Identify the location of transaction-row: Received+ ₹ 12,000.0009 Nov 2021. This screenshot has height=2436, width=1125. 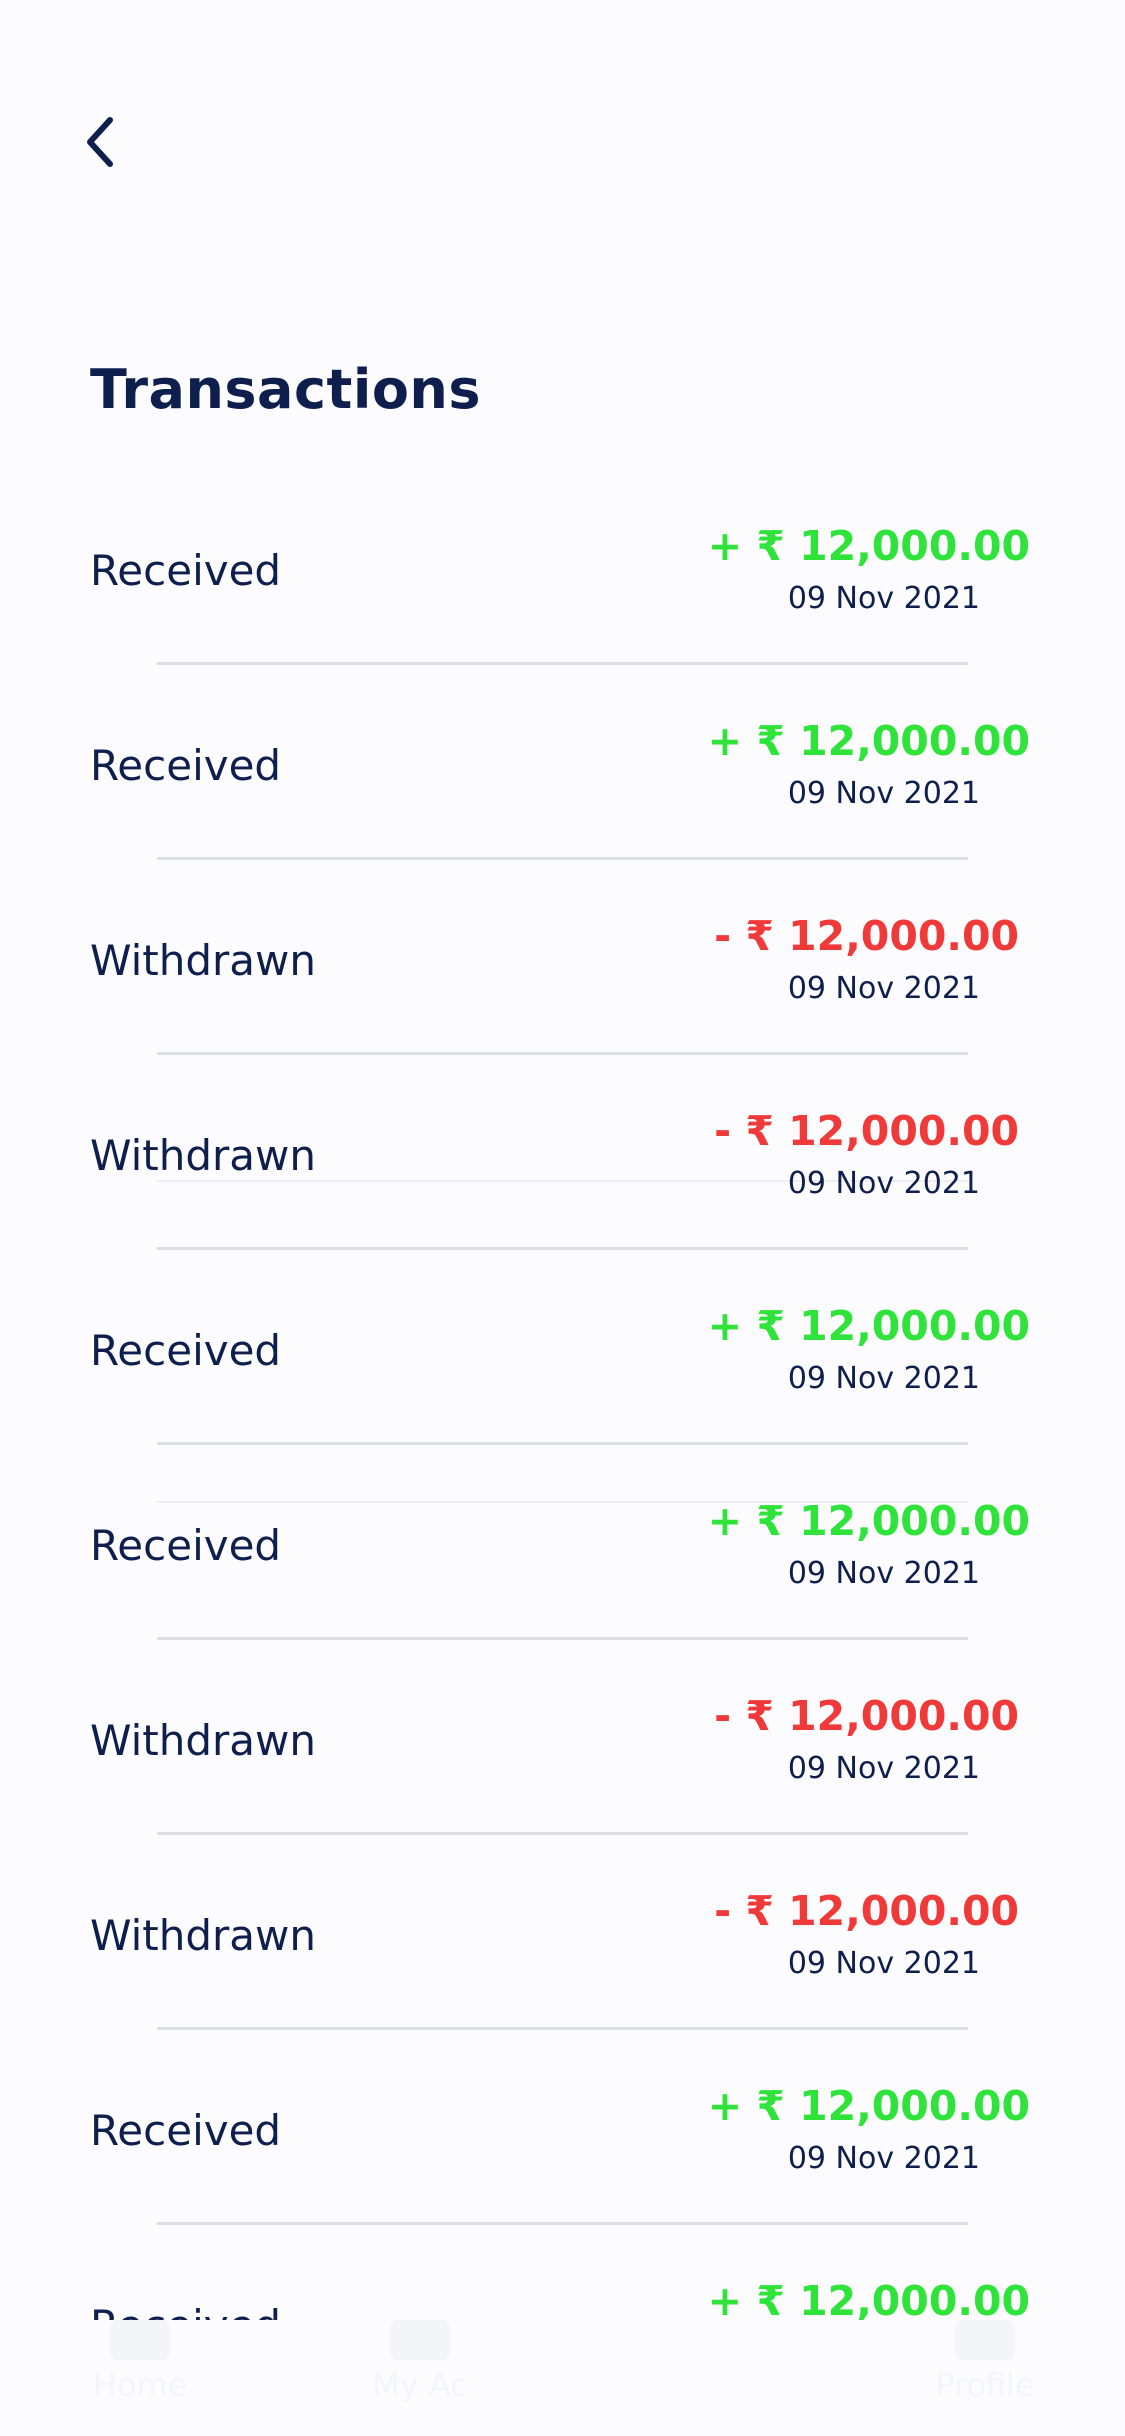
(562, 2298).